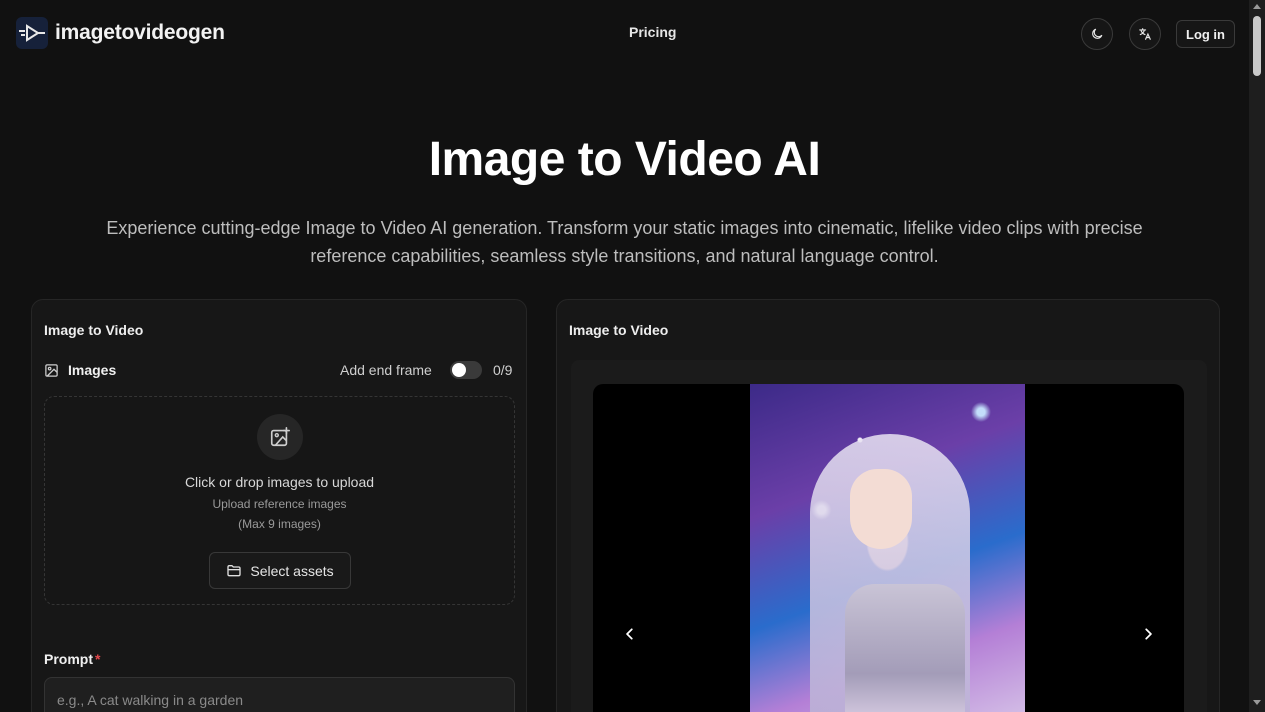 Image resolution: width=1265 pixels, height=712 pixels. I want to click on language-button, so click(1145, 34).